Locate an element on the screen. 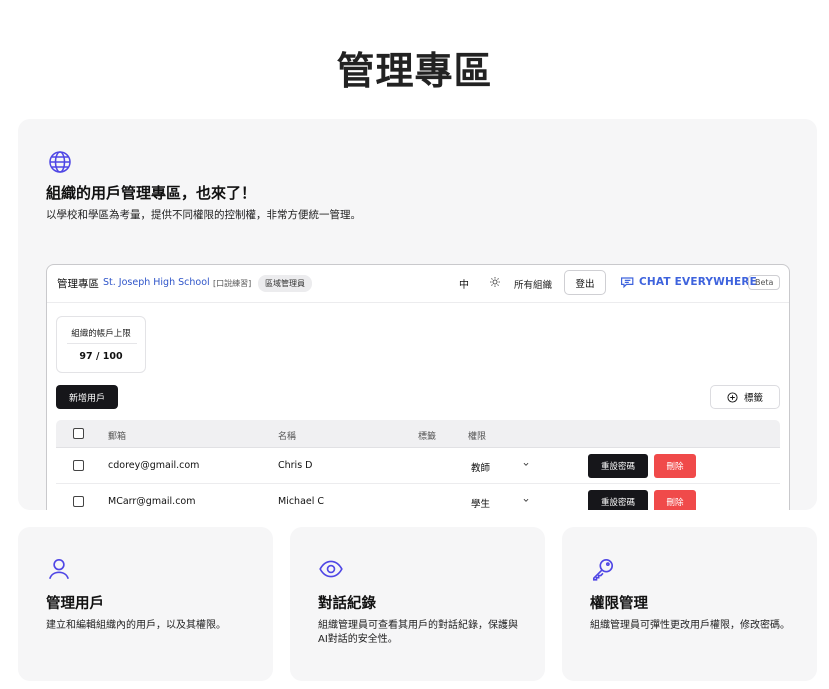  add-user-button: 新增用戶 is located at coordinates (87, 397).